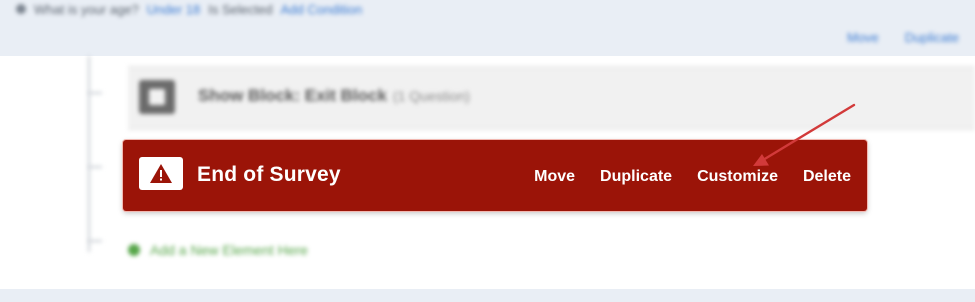 The width and height of the screenshot is (975, 302). Describe the element at coordinates (804, 134) in the screenshot. I see `annotation-arrow` at that location.